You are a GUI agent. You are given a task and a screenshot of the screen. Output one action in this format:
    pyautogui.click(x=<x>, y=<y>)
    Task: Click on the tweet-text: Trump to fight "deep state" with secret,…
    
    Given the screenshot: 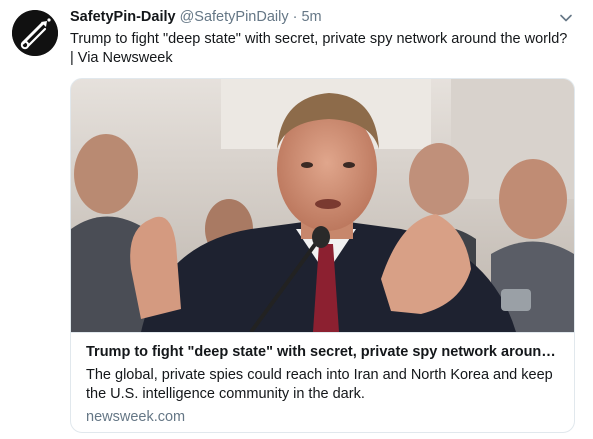 What is the action you would take?
    pyautogui.click(x=319, y=48)
    